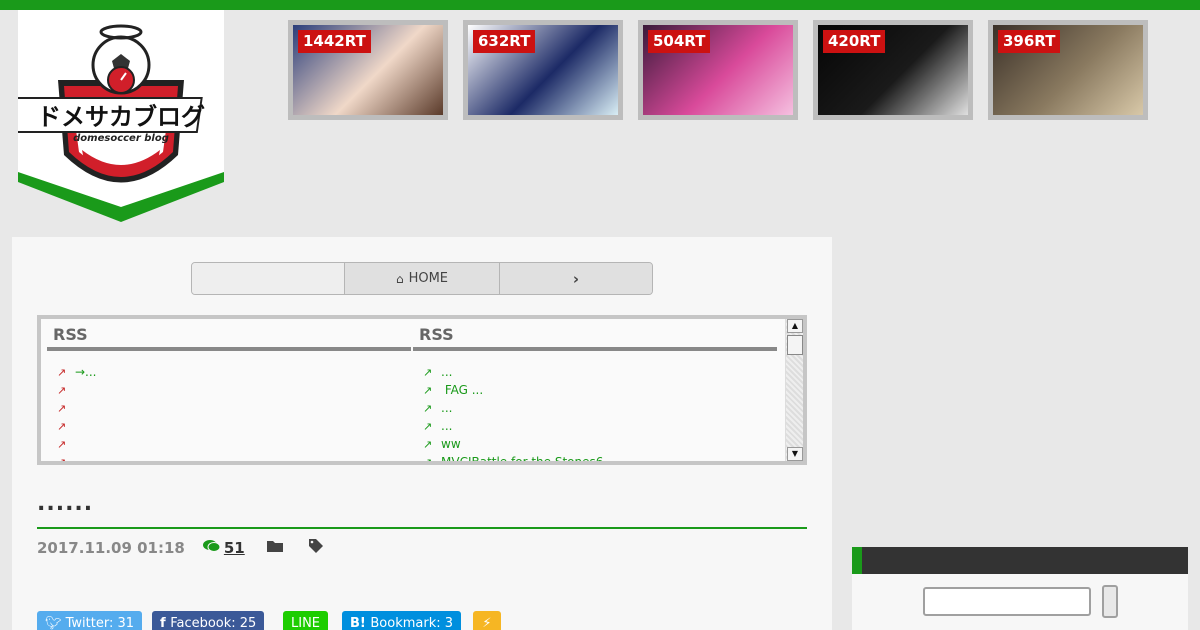 This screenshot has height=630, width=1200. I want to click on thumbnail-image: 632RT, so click(543, 70).